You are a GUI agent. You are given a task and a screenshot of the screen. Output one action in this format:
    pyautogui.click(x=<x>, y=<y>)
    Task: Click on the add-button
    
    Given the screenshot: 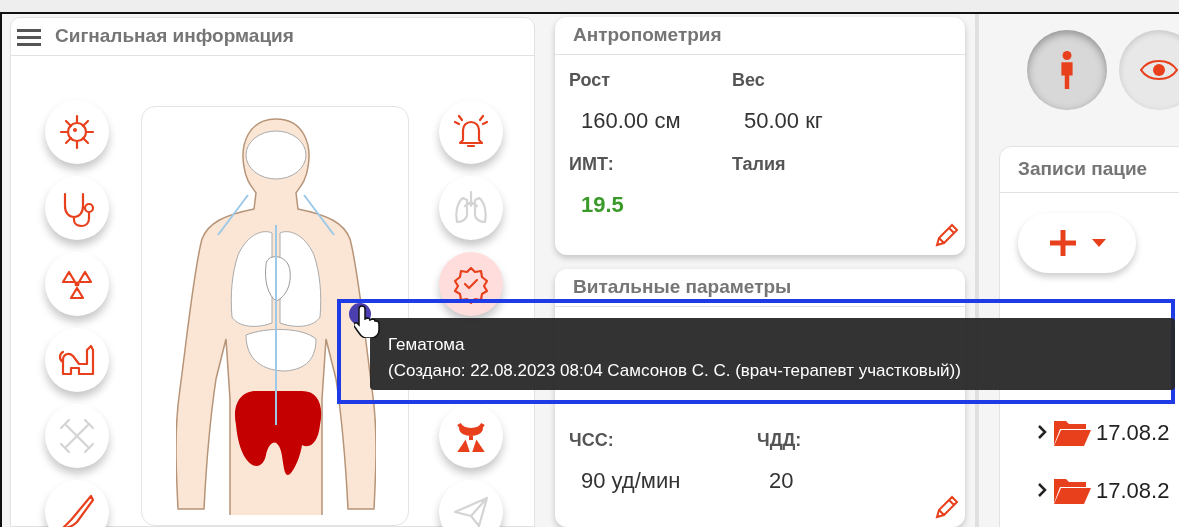 What is the action you would take?
    pyautogui.click(x=1077, y=243)
    